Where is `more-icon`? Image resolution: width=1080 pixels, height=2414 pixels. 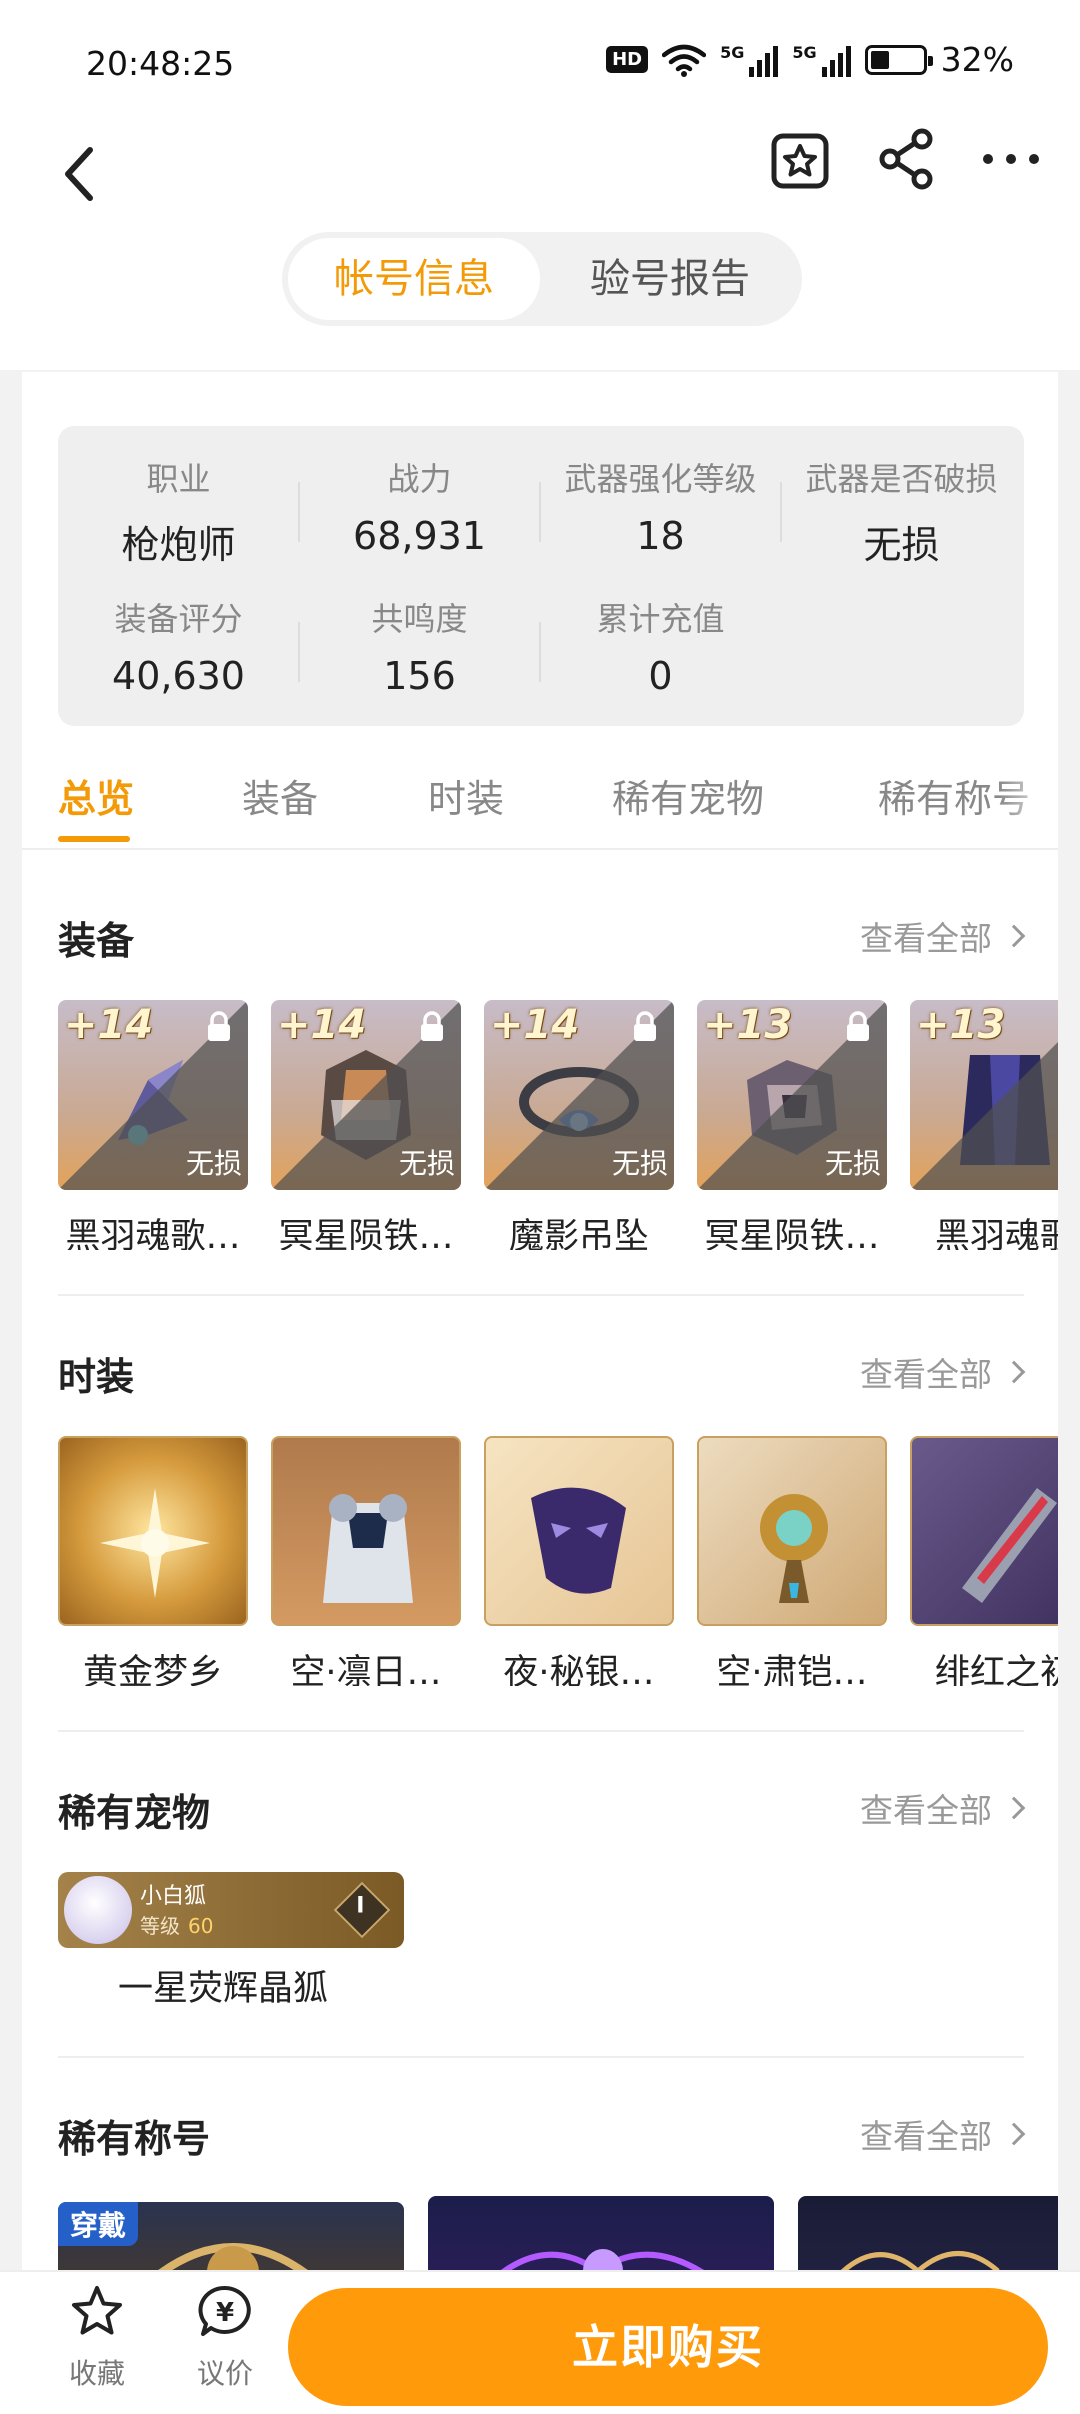 more-icon is located at coordinates (1011, 159).